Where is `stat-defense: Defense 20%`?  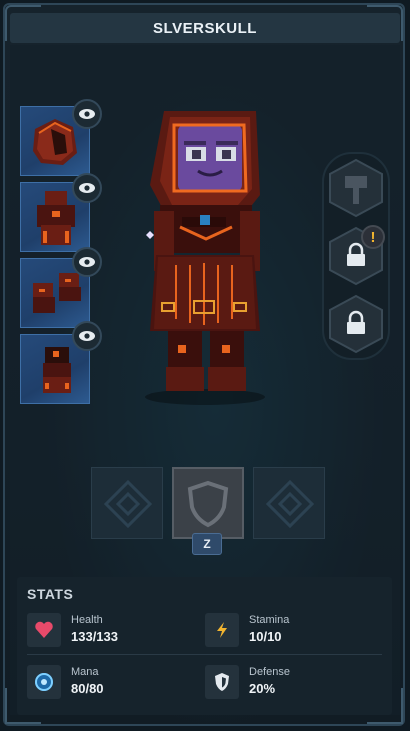
stat-defense: Defense 20% is located at coordinates (290, 682).